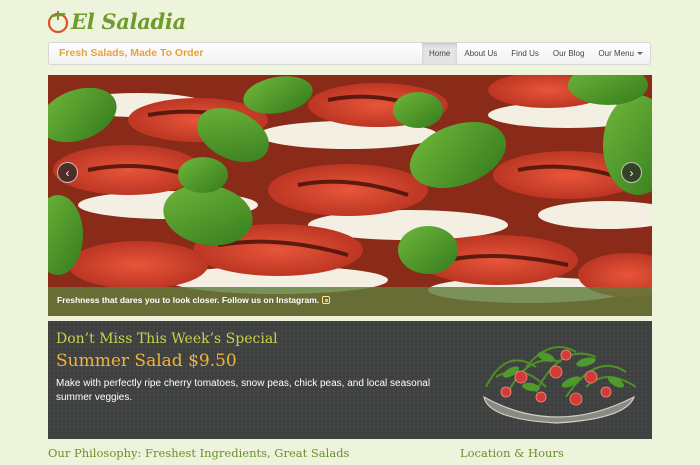 Image resolution: width=700 pixels, height=465 pixels. What do you see at coordinates (326, 300) in the screenshot?
I see `instagram-icon` at bounding box center [326, 300].